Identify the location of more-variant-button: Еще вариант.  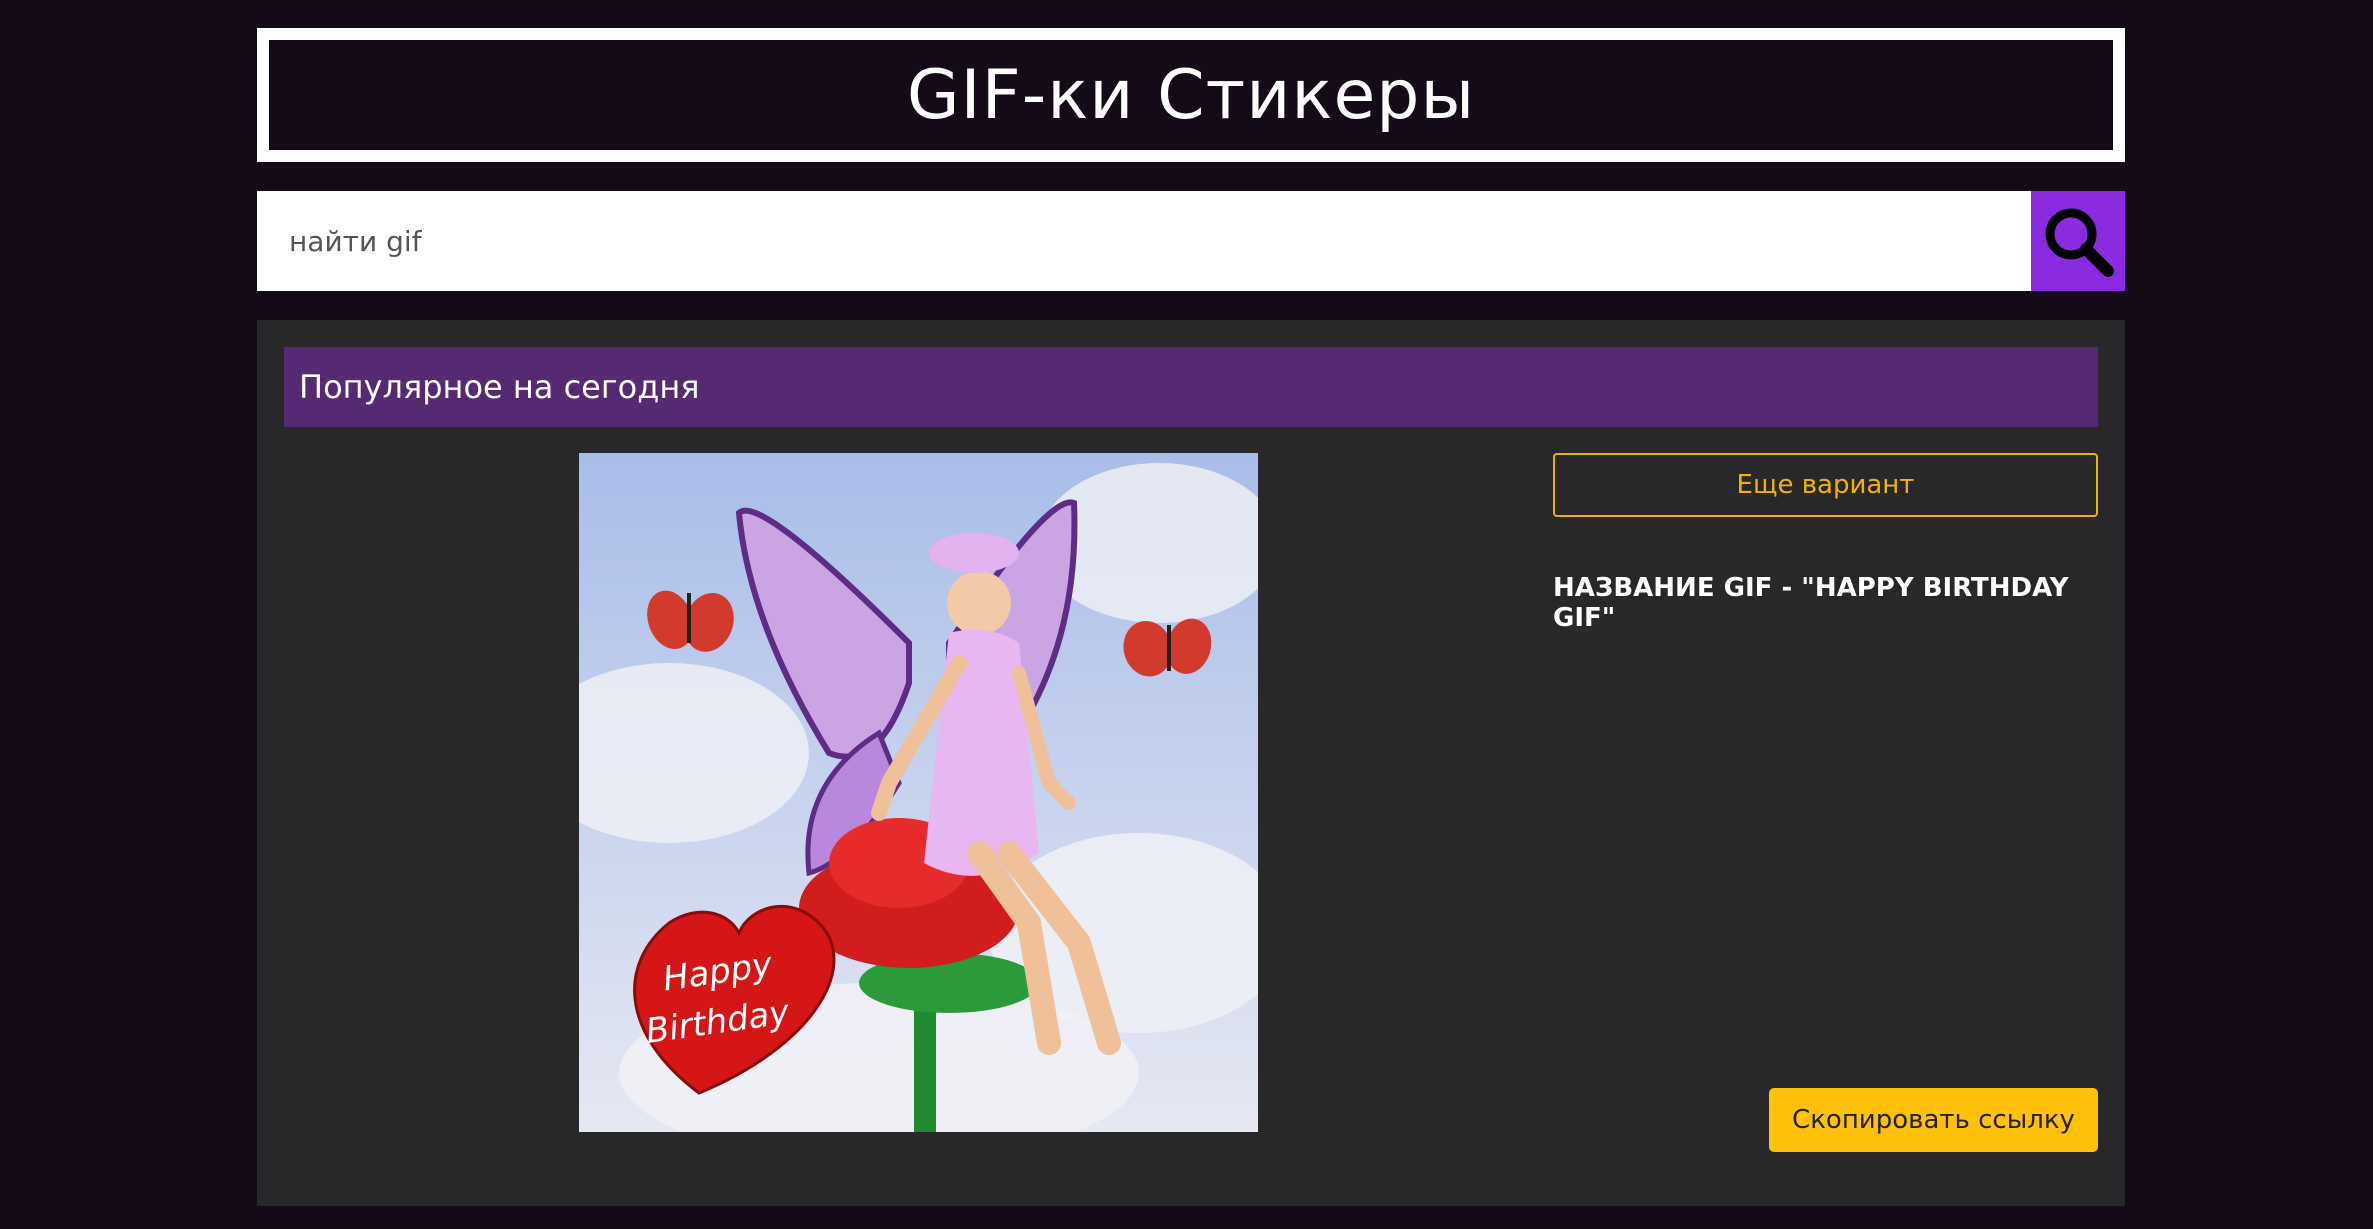
(1825, 485).